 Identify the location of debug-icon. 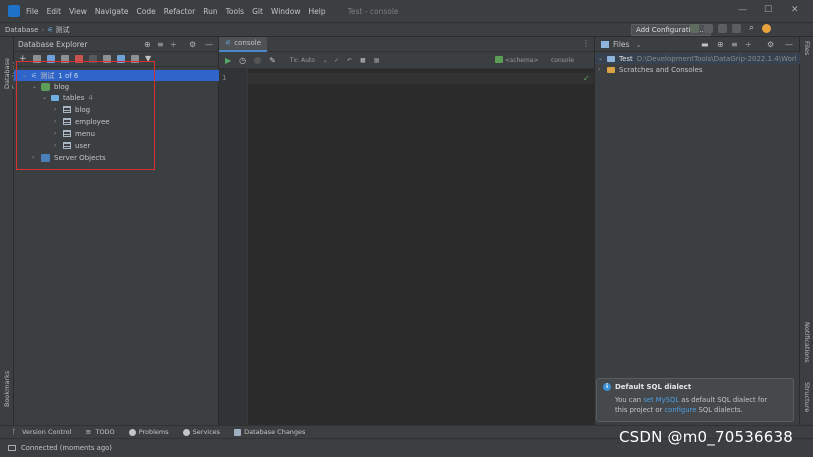
(708, 28).